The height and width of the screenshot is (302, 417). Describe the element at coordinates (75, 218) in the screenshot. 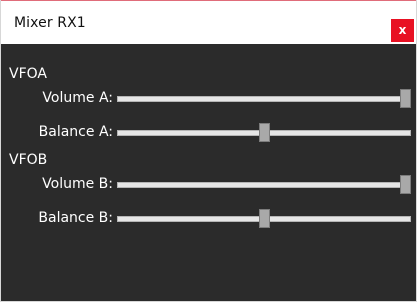

I see `slider-label-balance-b: Balance B:` at that location.